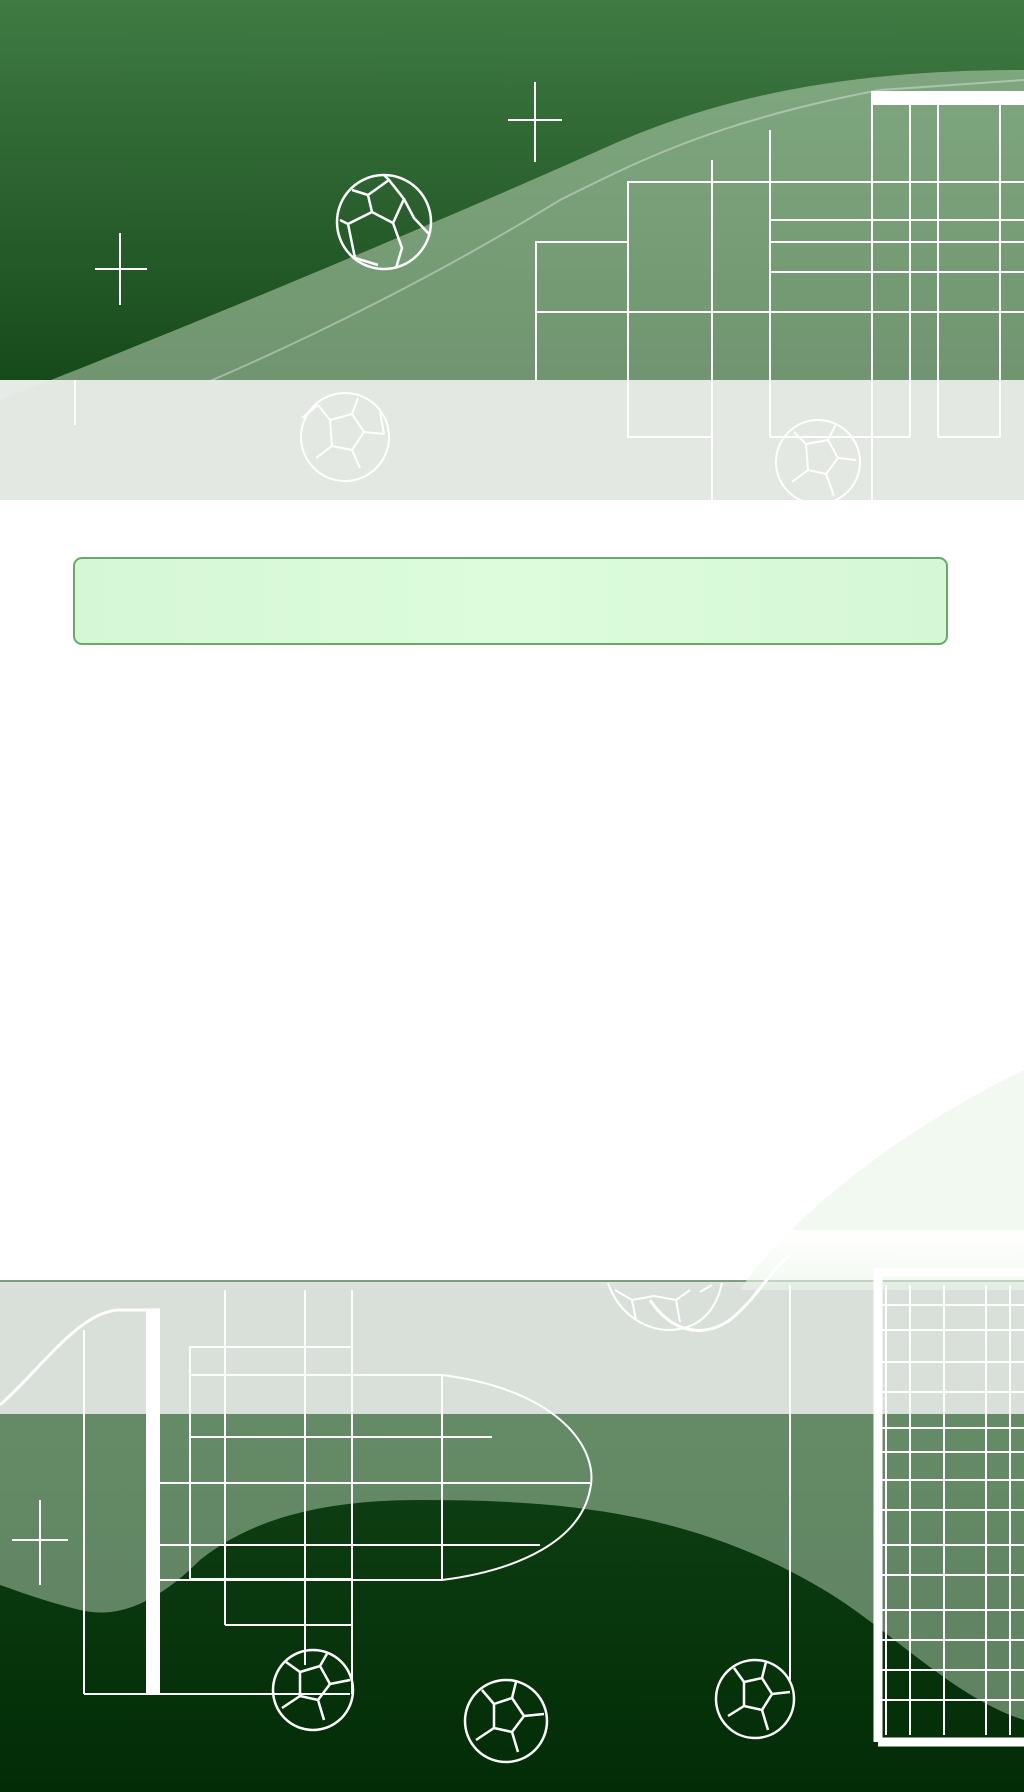  What do you see at coordinates (512, 440) in the screenshot?
I see `top-grey-band` at bounding box center [512, 440].